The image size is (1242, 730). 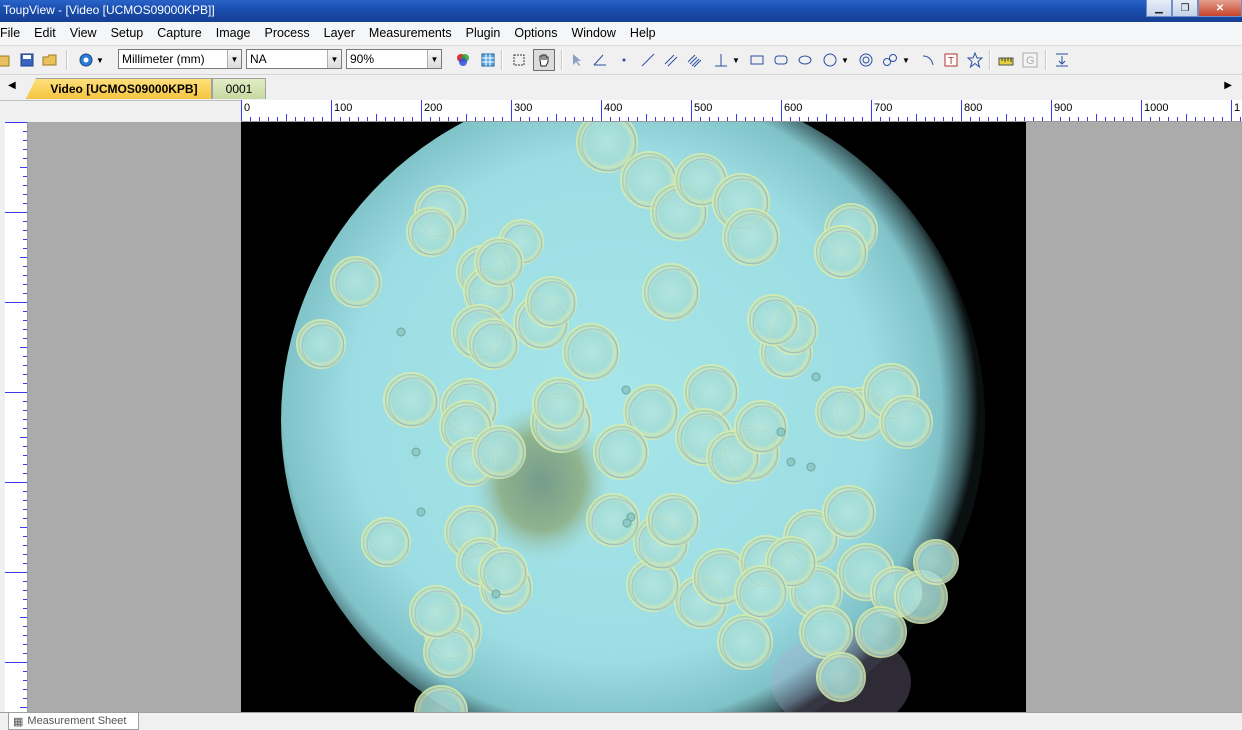 I want to click on tab-scroll-left-icon: ◀, so click(x=12, y=85).